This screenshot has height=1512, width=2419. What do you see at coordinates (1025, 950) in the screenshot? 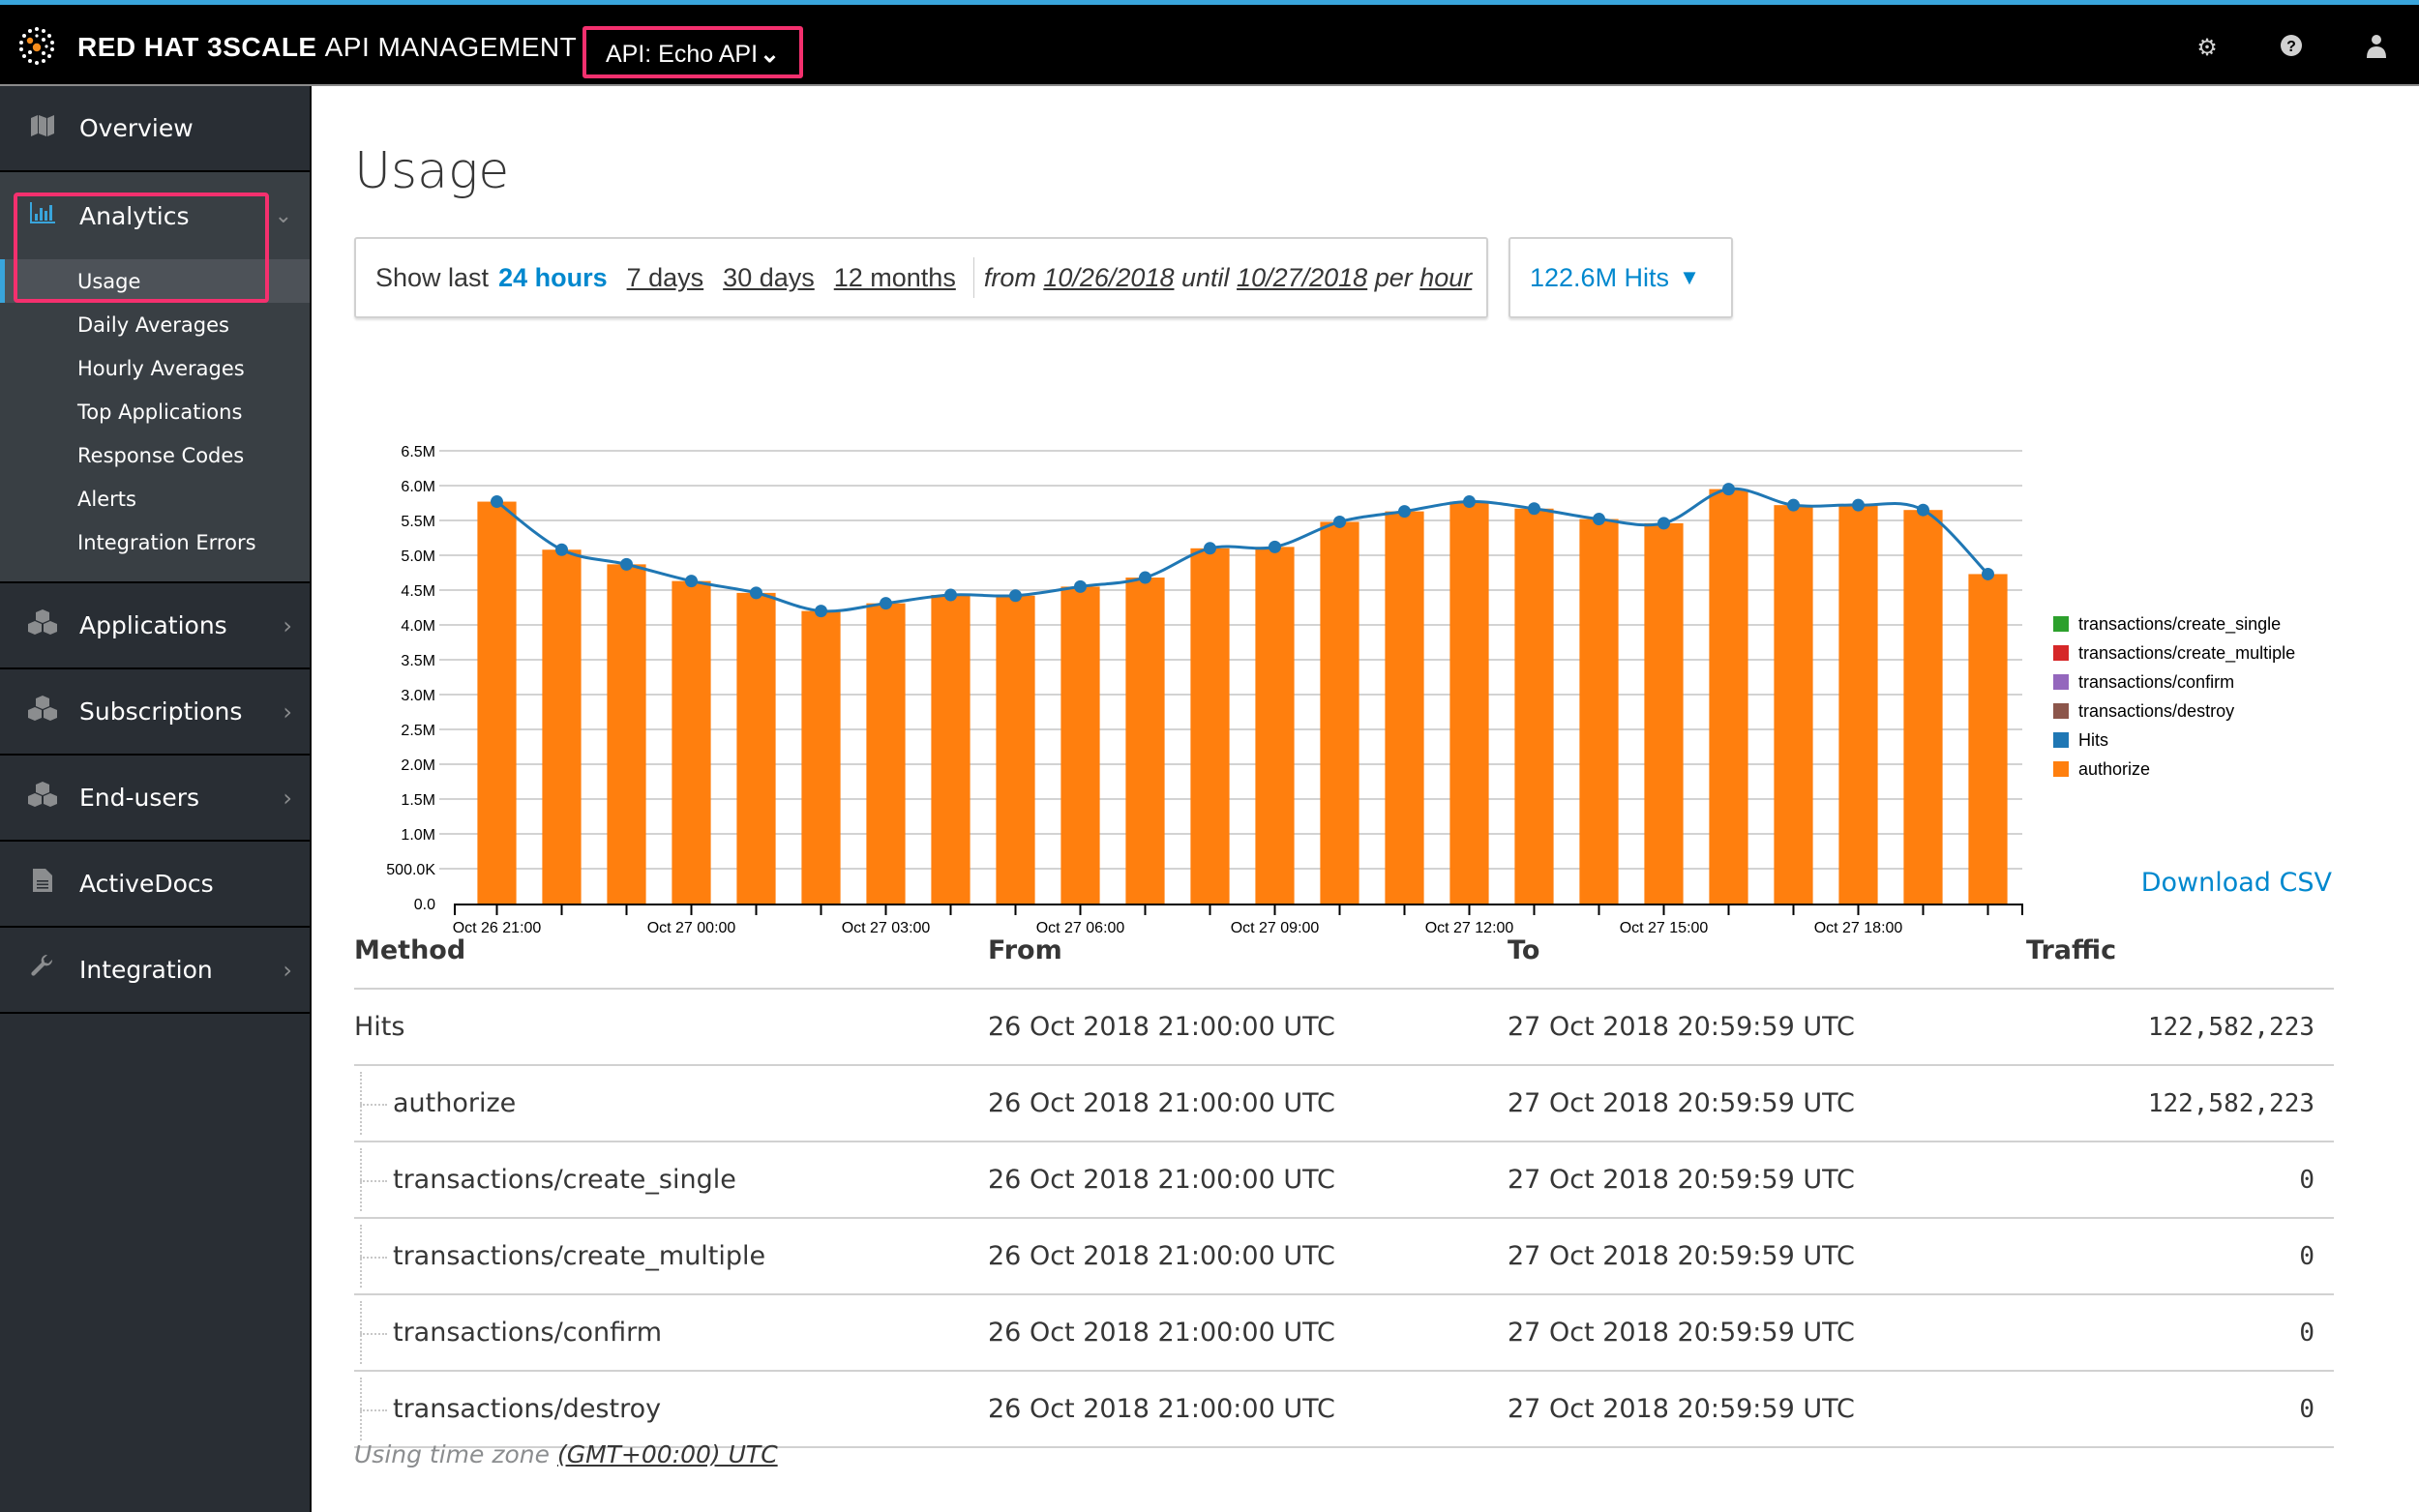
I see `column-header-from: From` at bounding box center [1025, 950].